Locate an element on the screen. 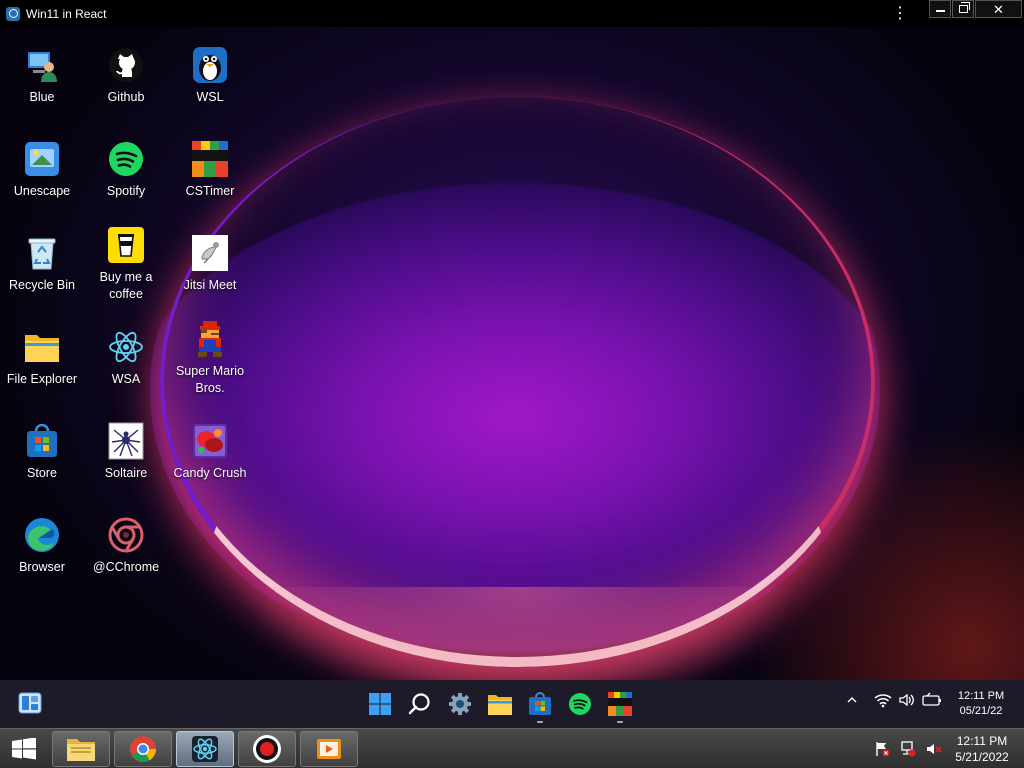  candy-icon is located at coordinates (210, 441).